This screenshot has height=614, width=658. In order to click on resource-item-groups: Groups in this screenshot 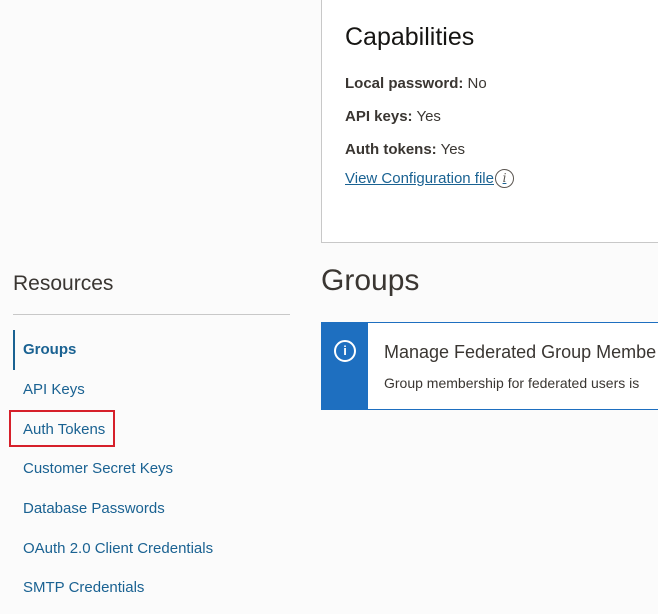, I will do `click(148, 350)`.